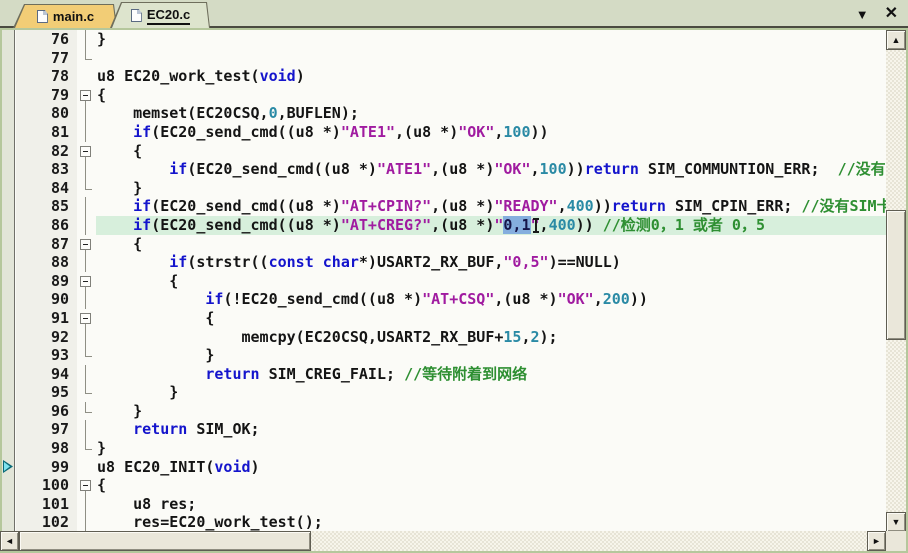 The width and height of the screenshot is (908, 553). I want to click on code-line-row: 91 {, so click(451, 318).